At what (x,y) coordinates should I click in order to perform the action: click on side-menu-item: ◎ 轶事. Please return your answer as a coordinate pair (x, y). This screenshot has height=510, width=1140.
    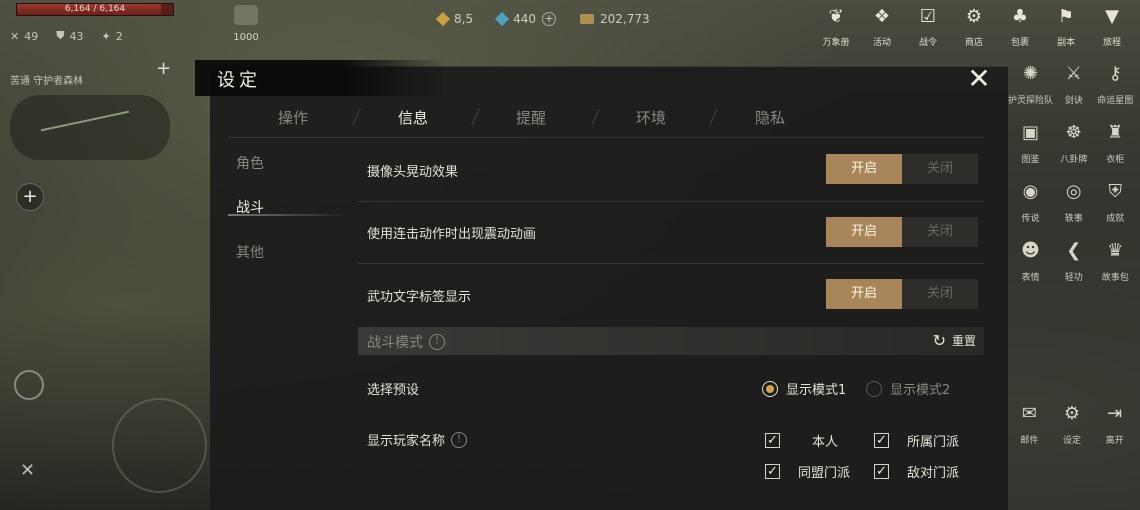
    Looking at the image, I should click on (1073, 202).